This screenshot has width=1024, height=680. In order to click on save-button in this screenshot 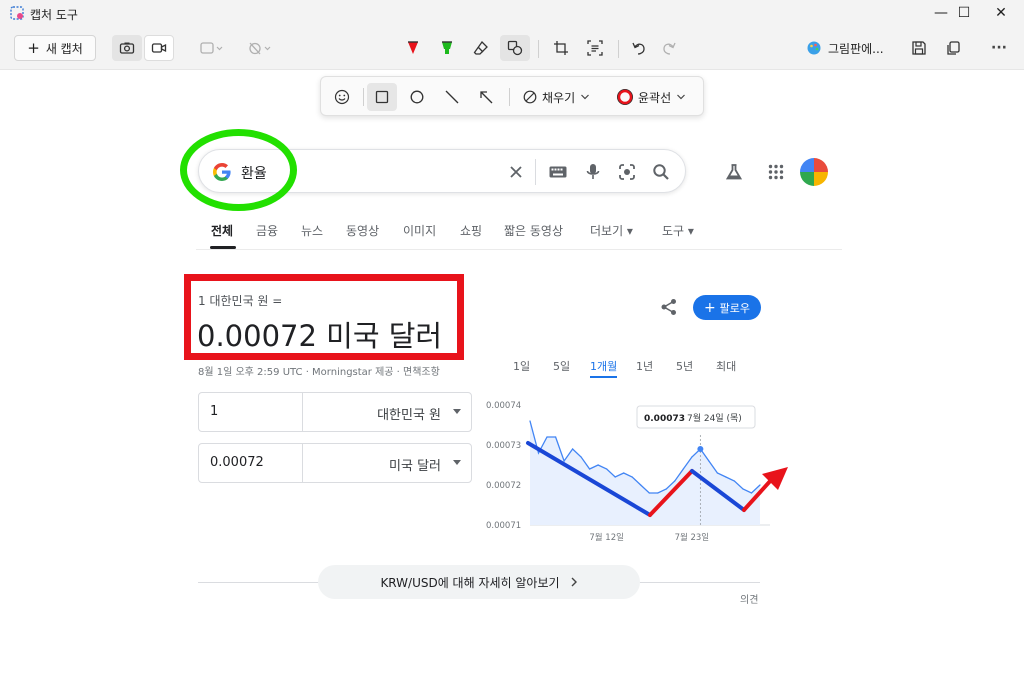, I will do `click(919, 48)`.